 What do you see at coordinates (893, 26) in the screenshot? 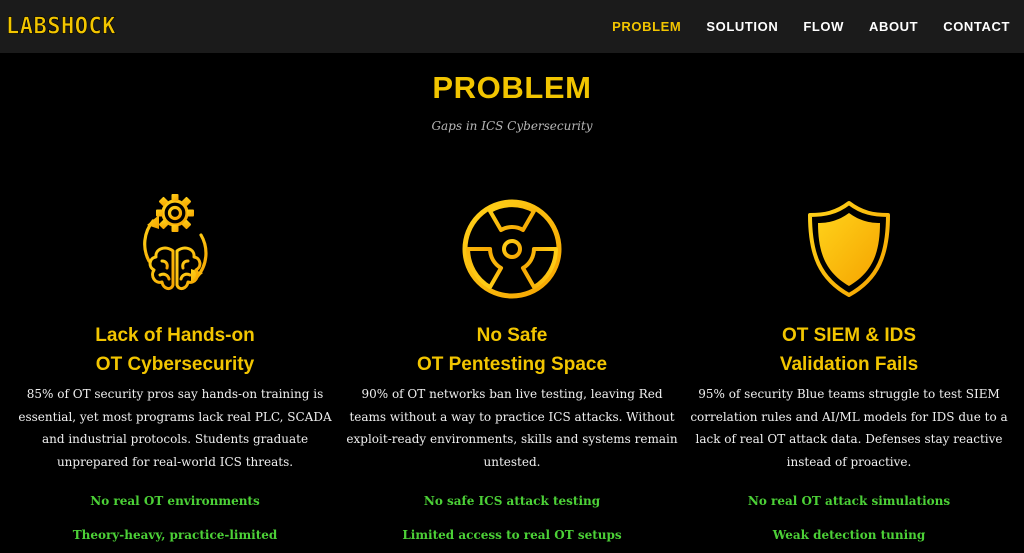
I see `nav-link-about: ABOUT` at bounding box center [893, 26].